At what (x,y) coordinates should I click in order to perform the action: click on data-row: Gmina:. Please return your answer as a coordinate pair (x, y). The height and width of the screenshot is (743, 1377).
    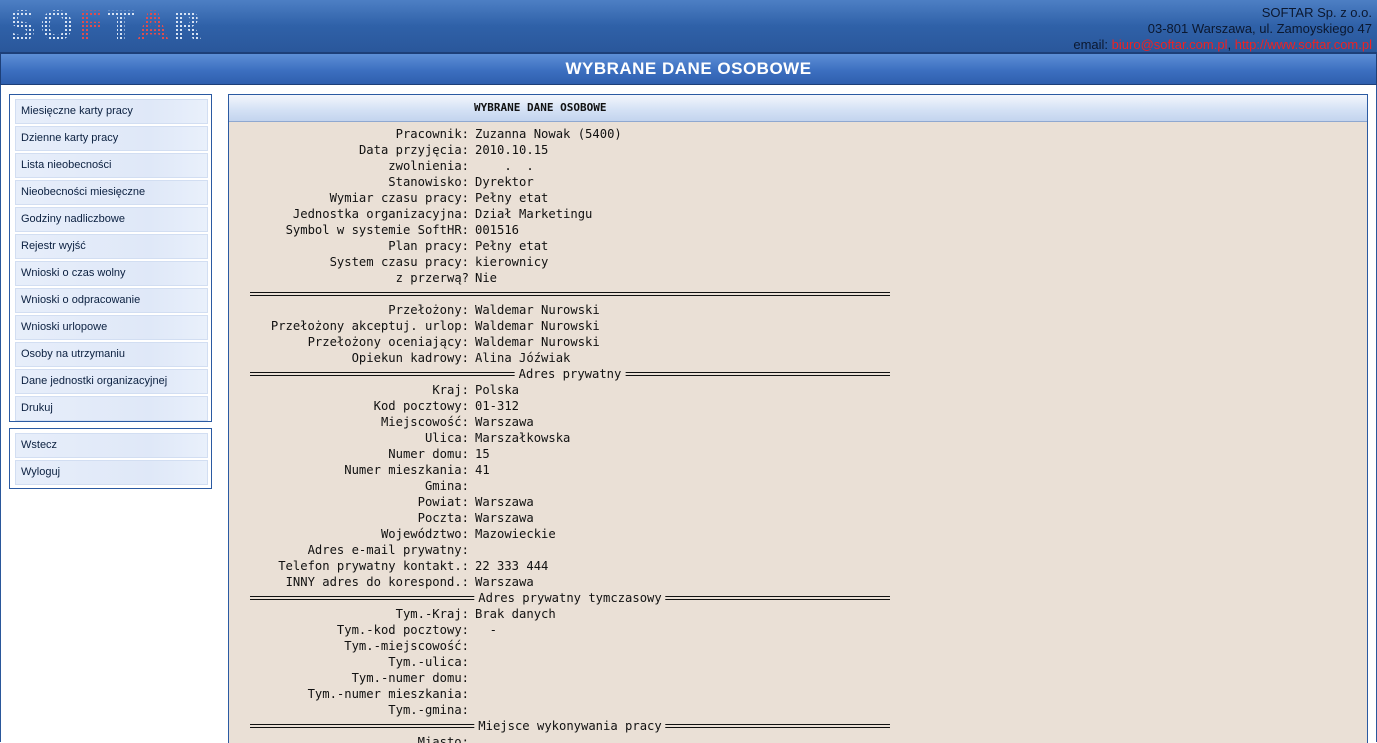
    Looking at the image, I should click on (559, 486).